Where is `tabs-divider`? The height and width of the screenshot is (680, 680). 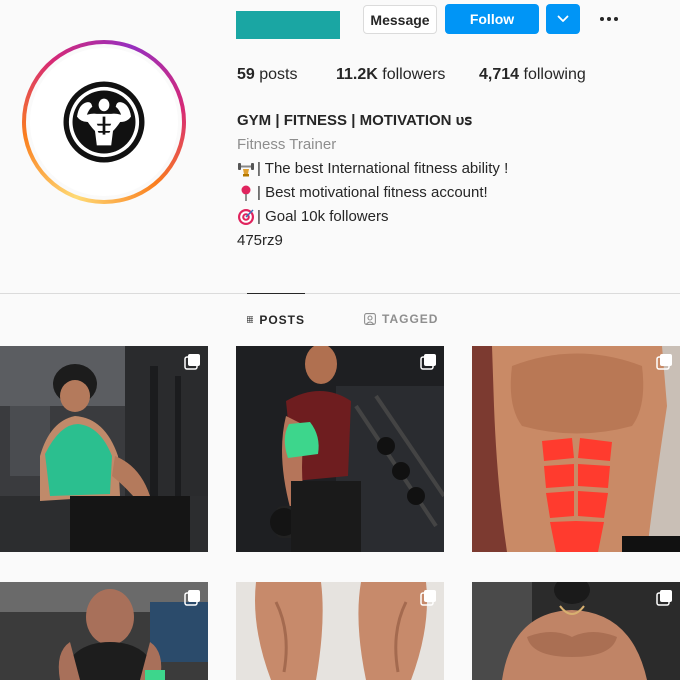
tabs-divider is located at coordinates (340, 293).